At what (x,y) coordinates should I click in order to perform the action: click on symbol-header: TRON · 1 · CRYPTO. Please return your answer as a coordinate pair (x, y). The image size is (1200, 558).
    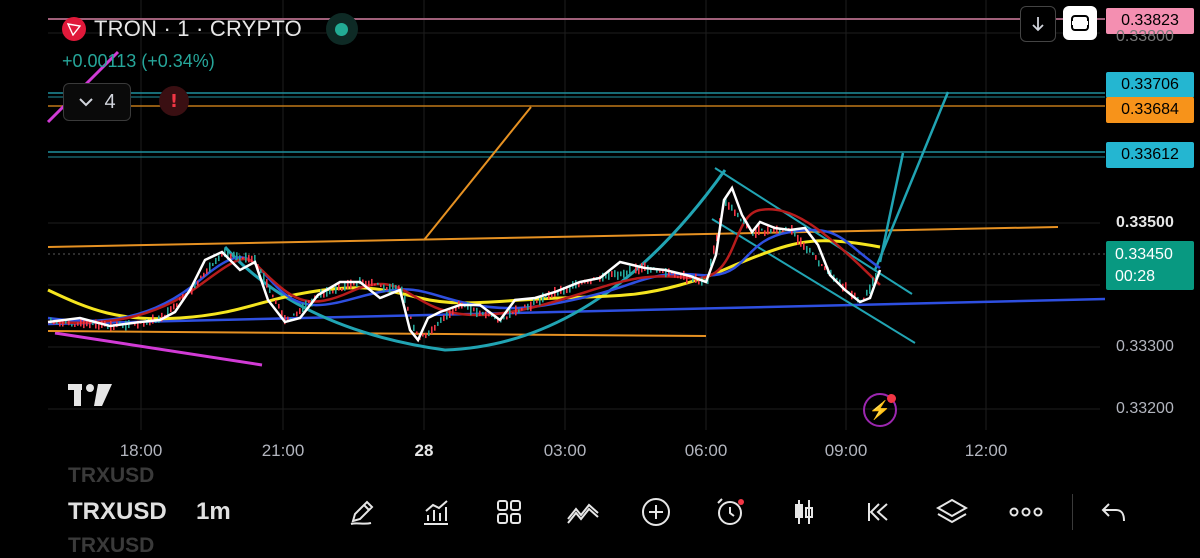
    Looking at the image, I should click on (210, 29).